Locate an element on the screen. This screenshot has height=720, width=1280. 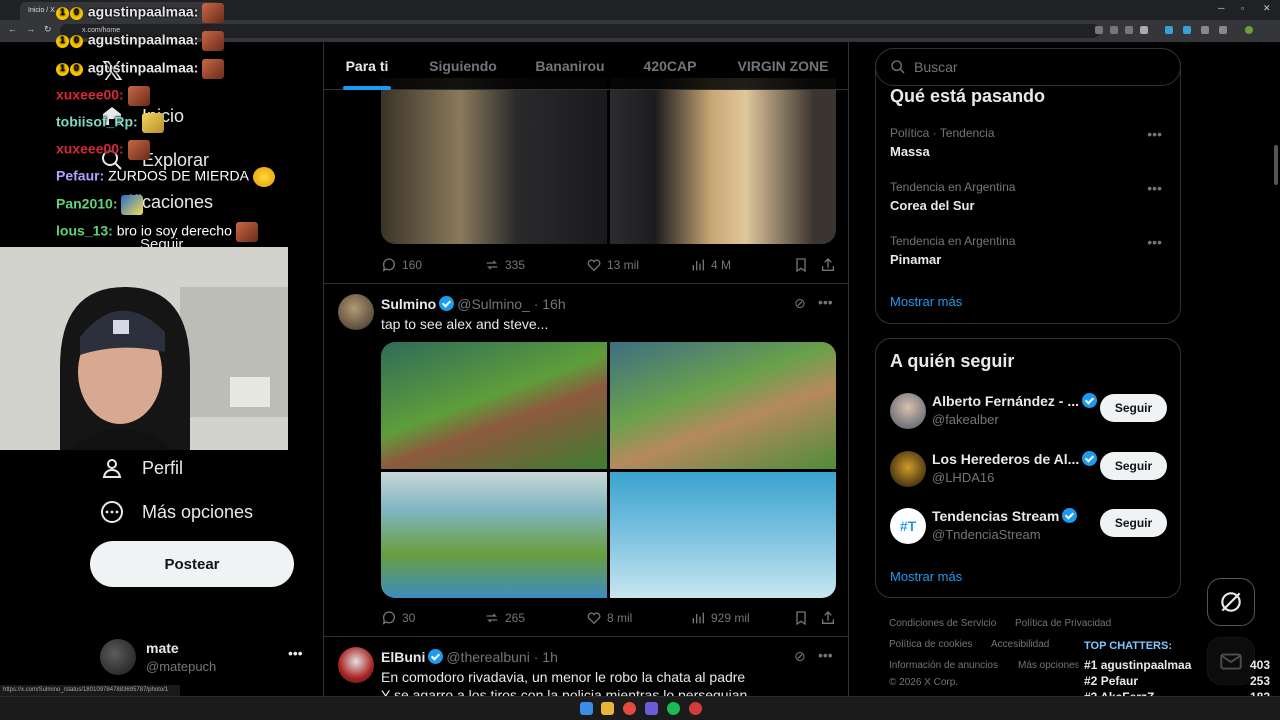
grok-button is located at coordinates (1231, 602).